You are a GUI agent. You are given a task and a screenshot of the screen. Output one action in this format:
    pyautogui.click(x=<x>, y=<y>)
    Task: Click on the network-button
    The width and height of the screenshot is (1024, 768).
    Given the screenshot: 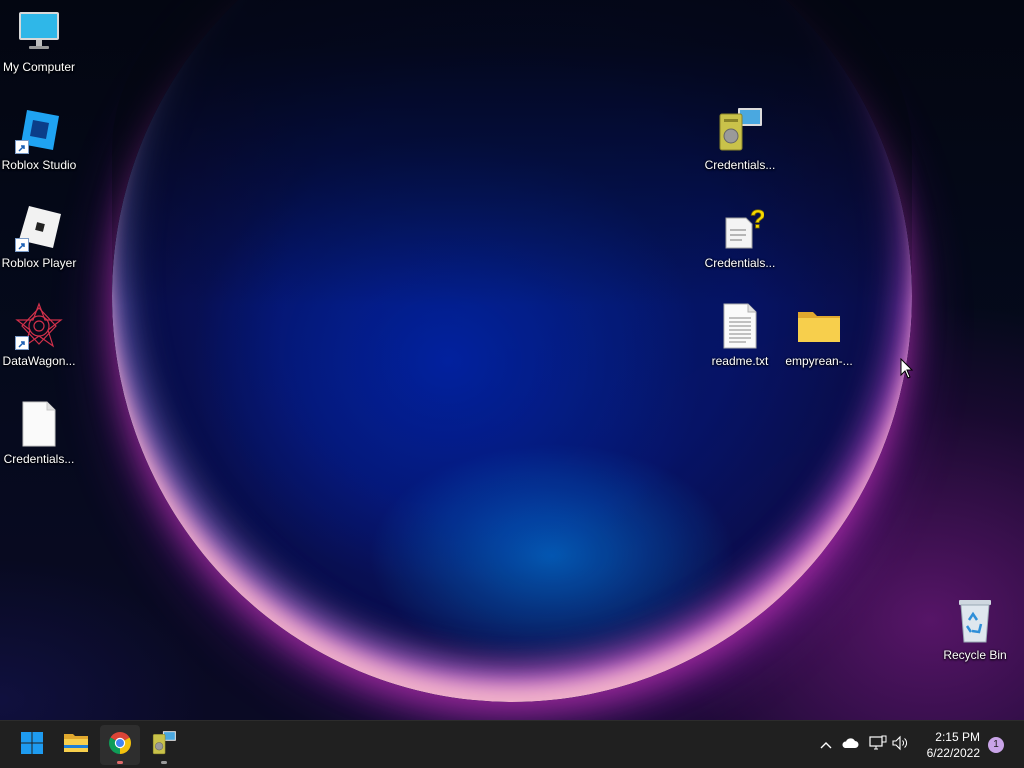 What is the action you would take?
    pyautogui.click(x=878, y=745)
    